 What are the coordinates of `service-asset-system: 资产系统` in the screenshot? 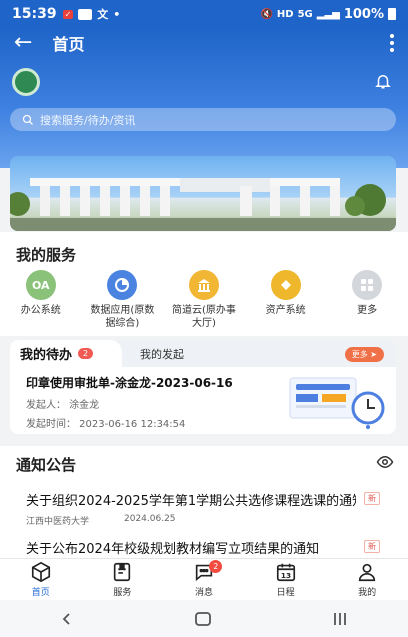 It's located at (286, 300).